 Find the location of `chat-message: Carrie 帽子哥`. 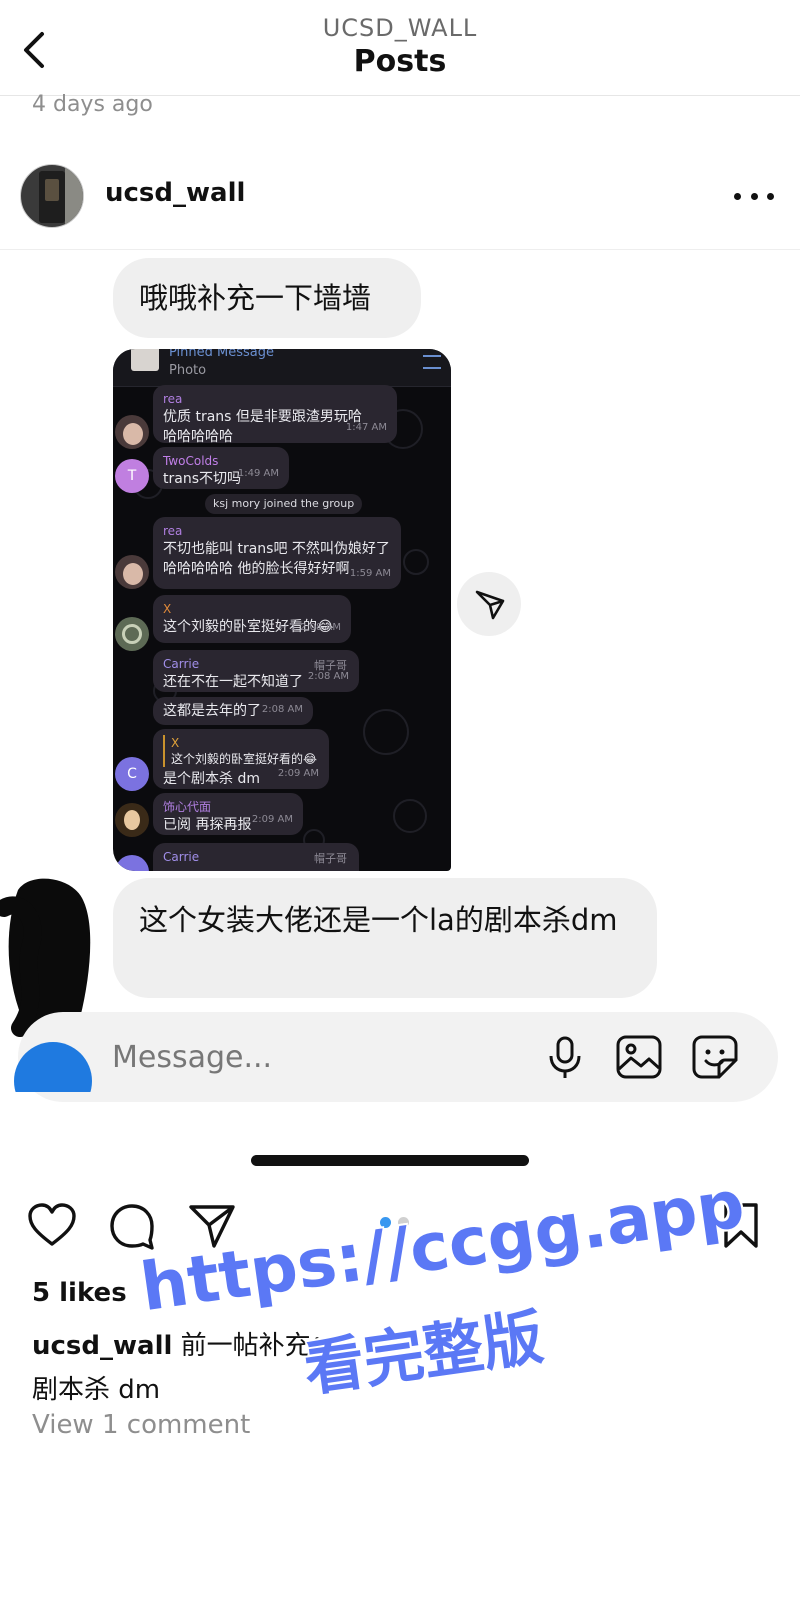

chat-message: Carrie 帽子哥 is located at coordinates (256, 857).